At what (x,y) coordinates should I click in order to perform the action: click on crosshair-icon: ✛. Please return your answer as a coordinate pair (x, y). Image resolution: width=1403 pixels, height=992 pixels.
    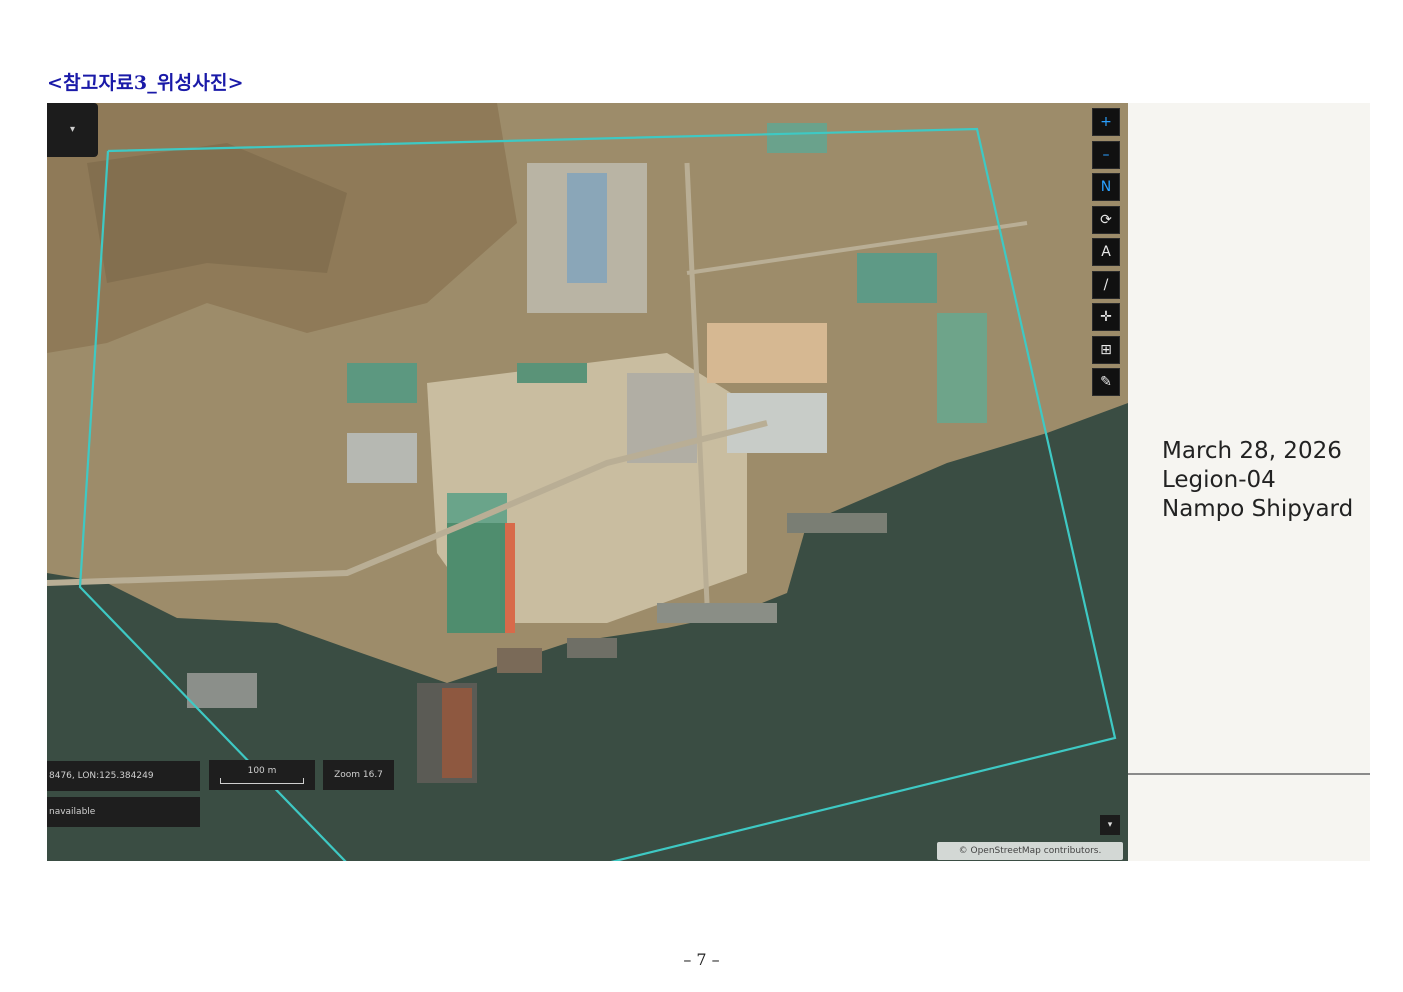
    Looking at the image, I should click on (1106, 317).